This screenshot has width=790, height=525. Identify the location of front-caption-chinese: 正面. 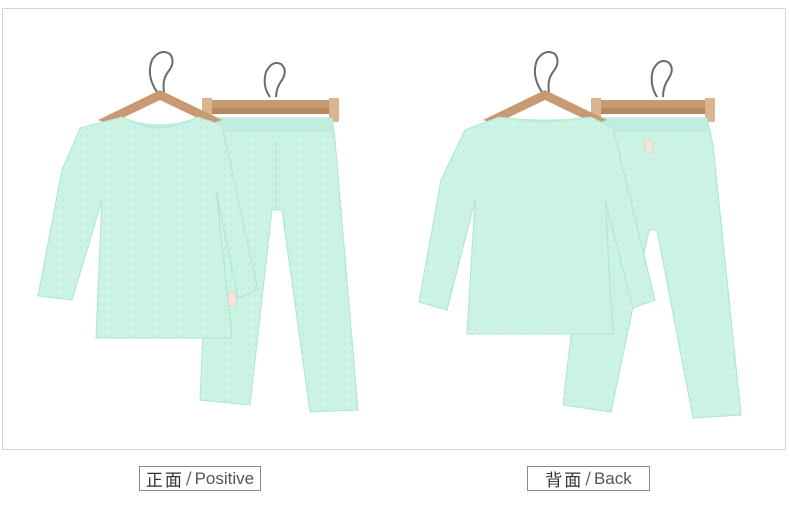
(164, 481).